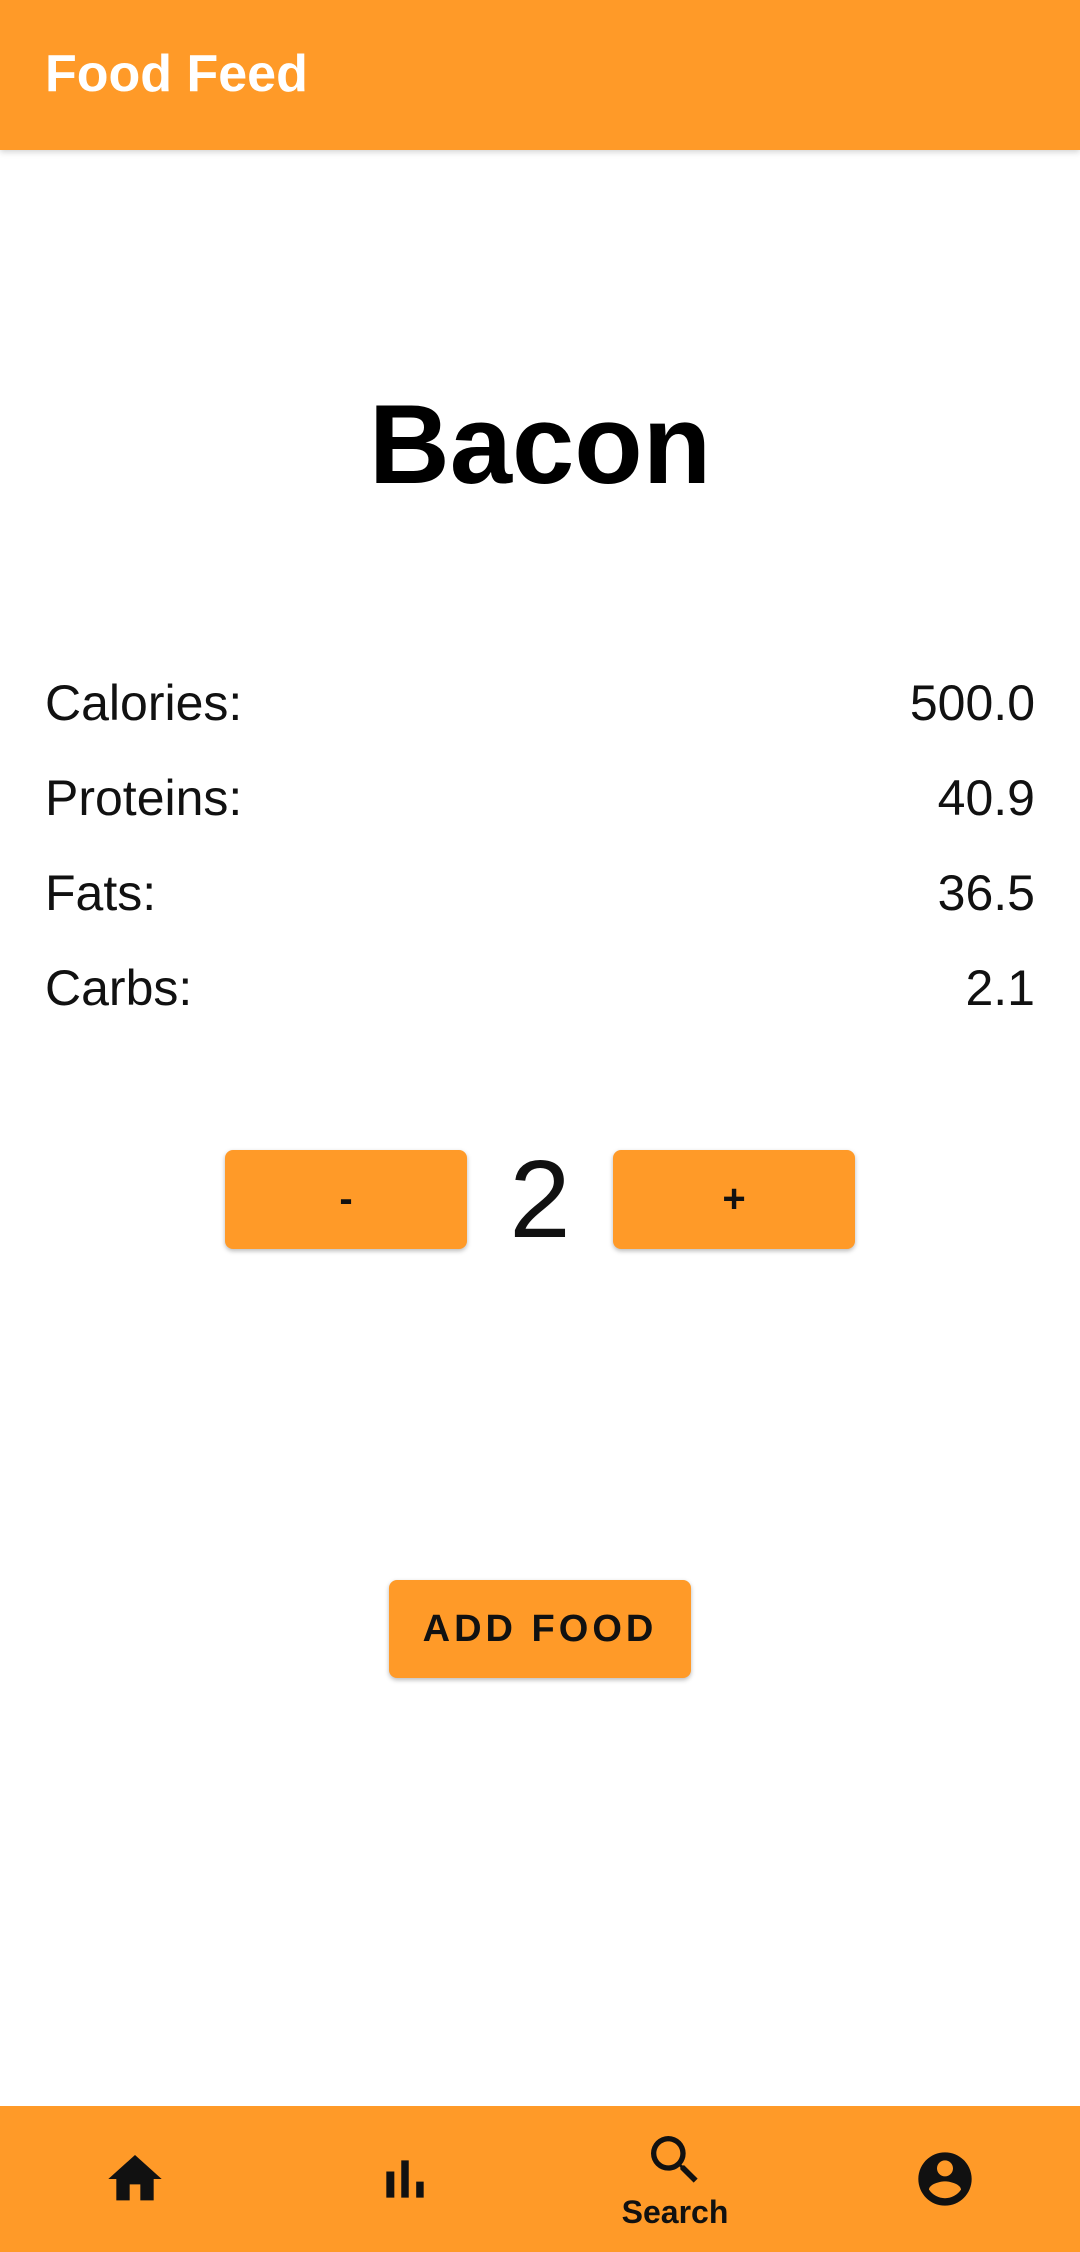 This screenshot has height=2252, width=1080. I want to click on nutrient-value: 36.5, so click(986, 892).